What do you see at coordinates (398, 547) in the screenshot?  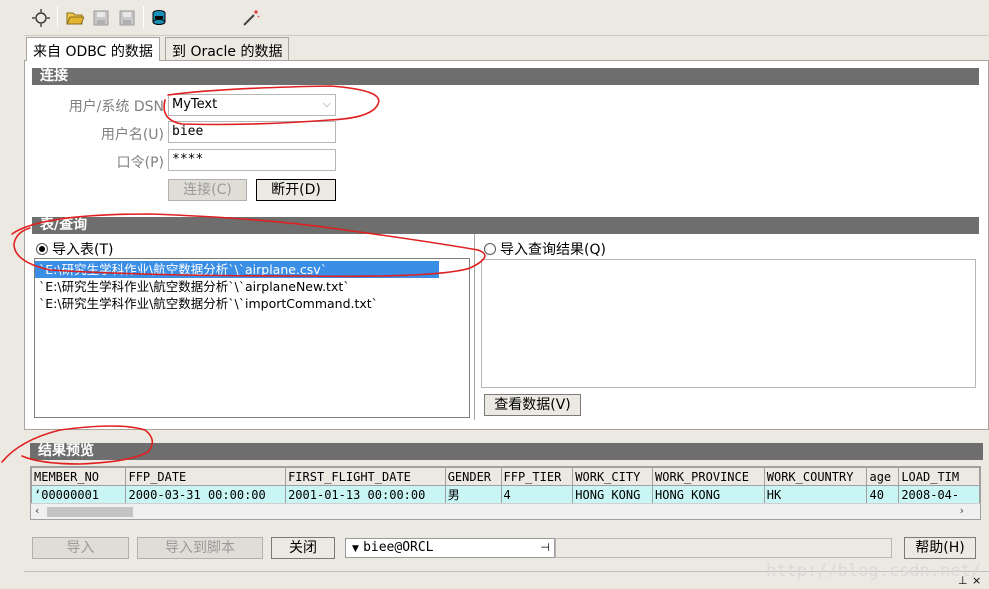 I see `connection-select-value: biee@ORCL` at bounding box center [398, 547].